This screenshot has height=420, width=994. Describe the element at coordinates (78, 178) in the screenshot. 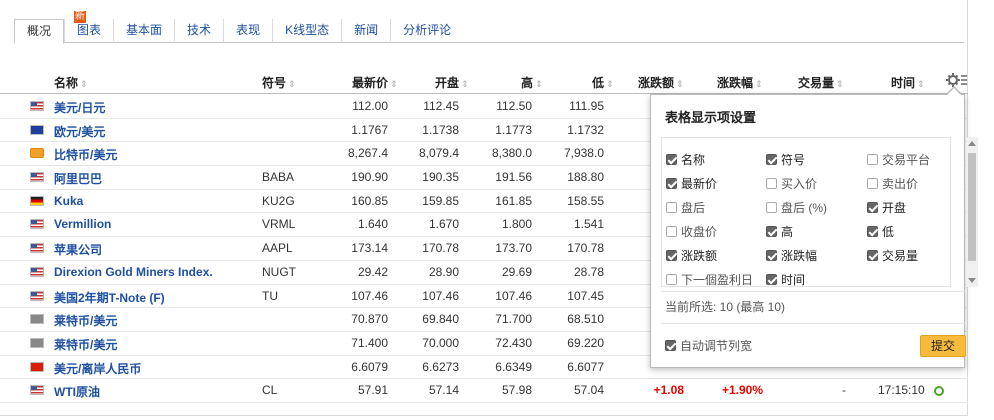

I see `instrument-name-link: 阿里巴巴` at that location.